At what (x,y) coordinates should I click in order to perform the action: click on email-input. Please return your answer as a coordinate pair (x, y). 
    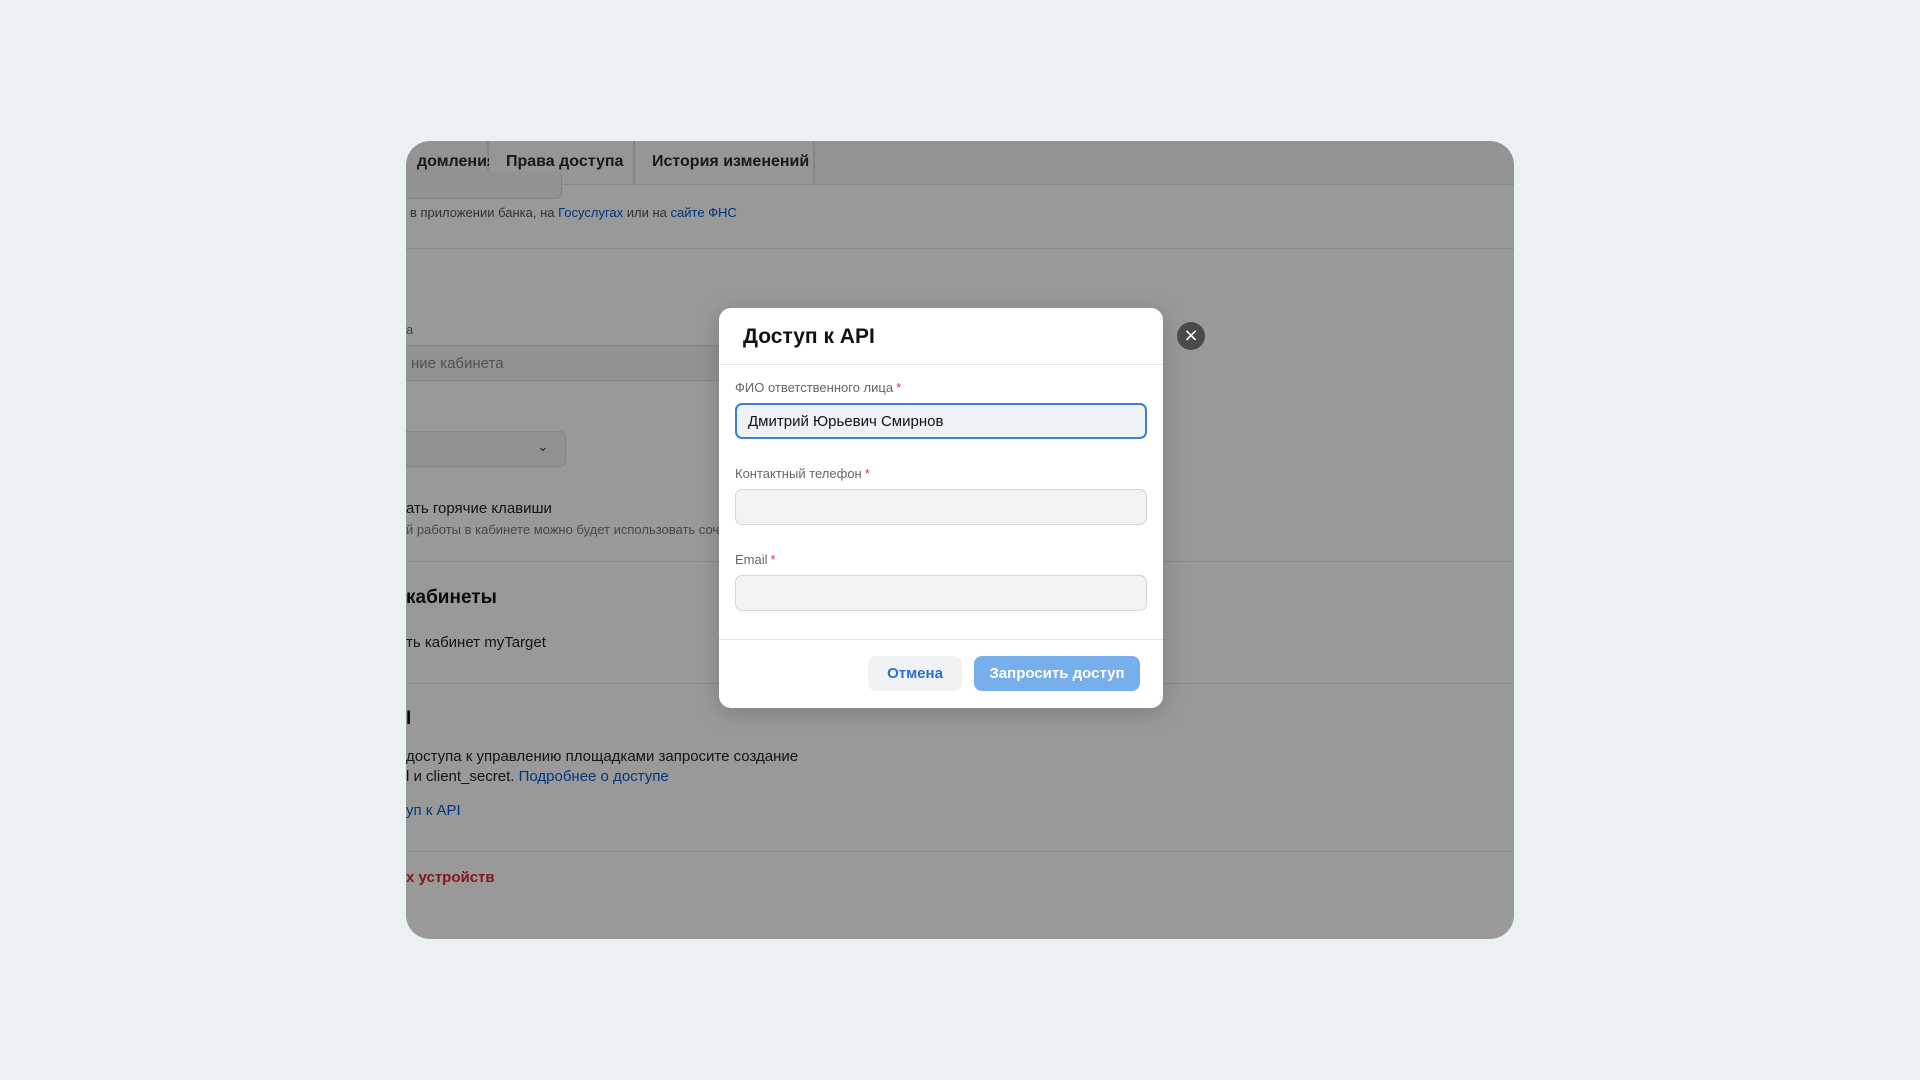
    Looking at the image, I should click on (941, 593).